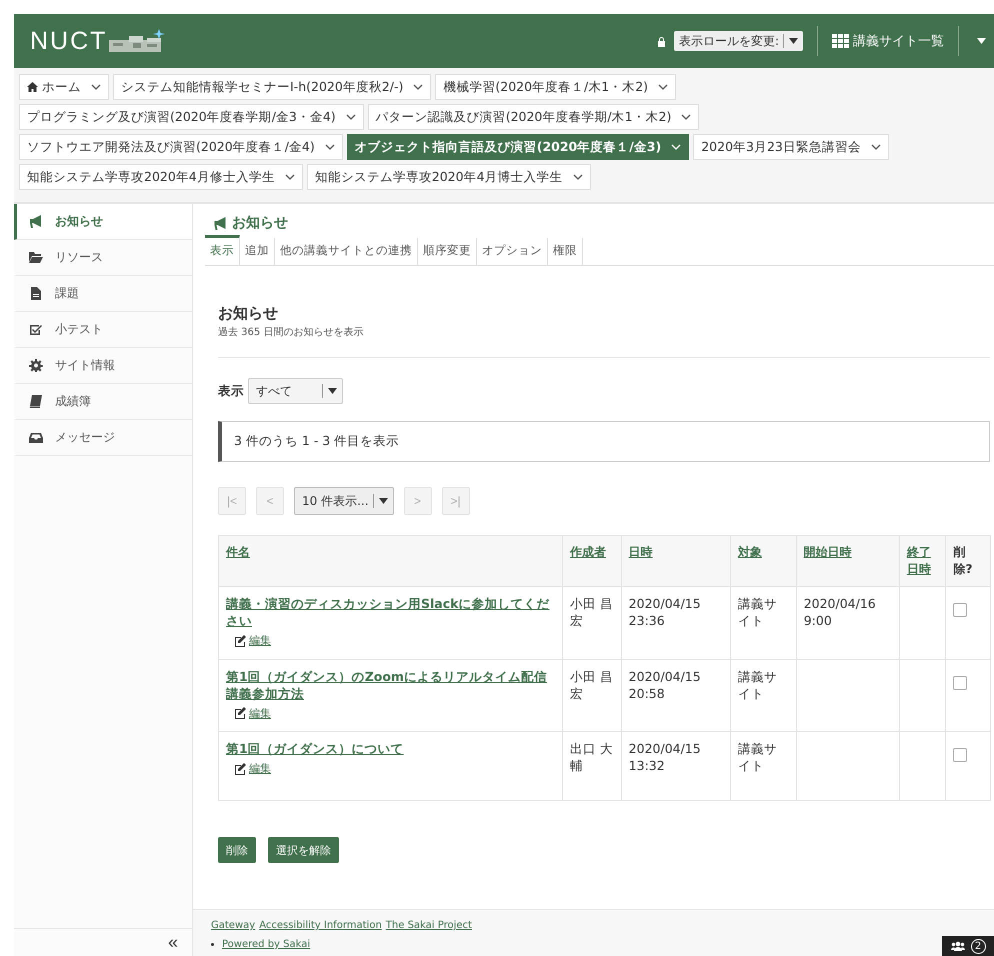 This screenshot has height=956, width=994. I want to click on tool-tab: 順序変更, so click(447, 251).